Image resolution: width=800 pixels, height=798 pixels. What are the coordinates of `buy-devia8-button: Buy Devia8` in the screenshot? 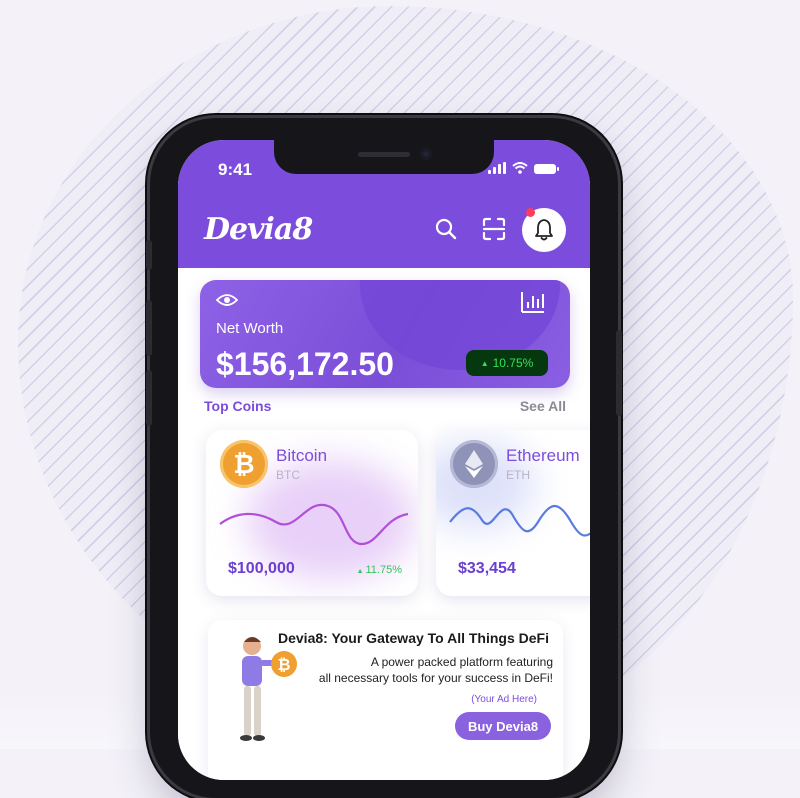 It's located at (503, 726).